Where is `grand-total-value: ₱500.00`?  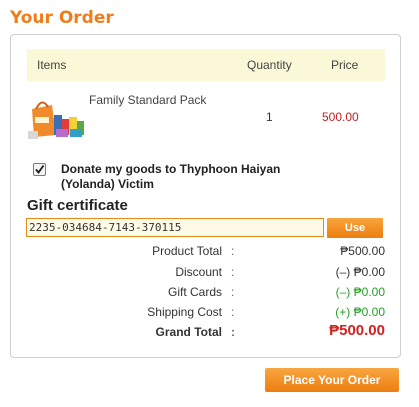 grand-total-value: ₱500.00 is located at coordinates (357, 330).